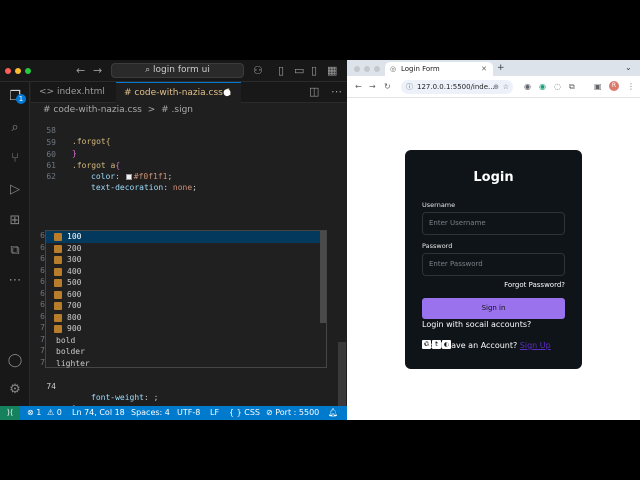  What do you see at coordinates (149, 70) in the screenshot?
I see `search-icon: ⌕` at bounding box center [149, 70].